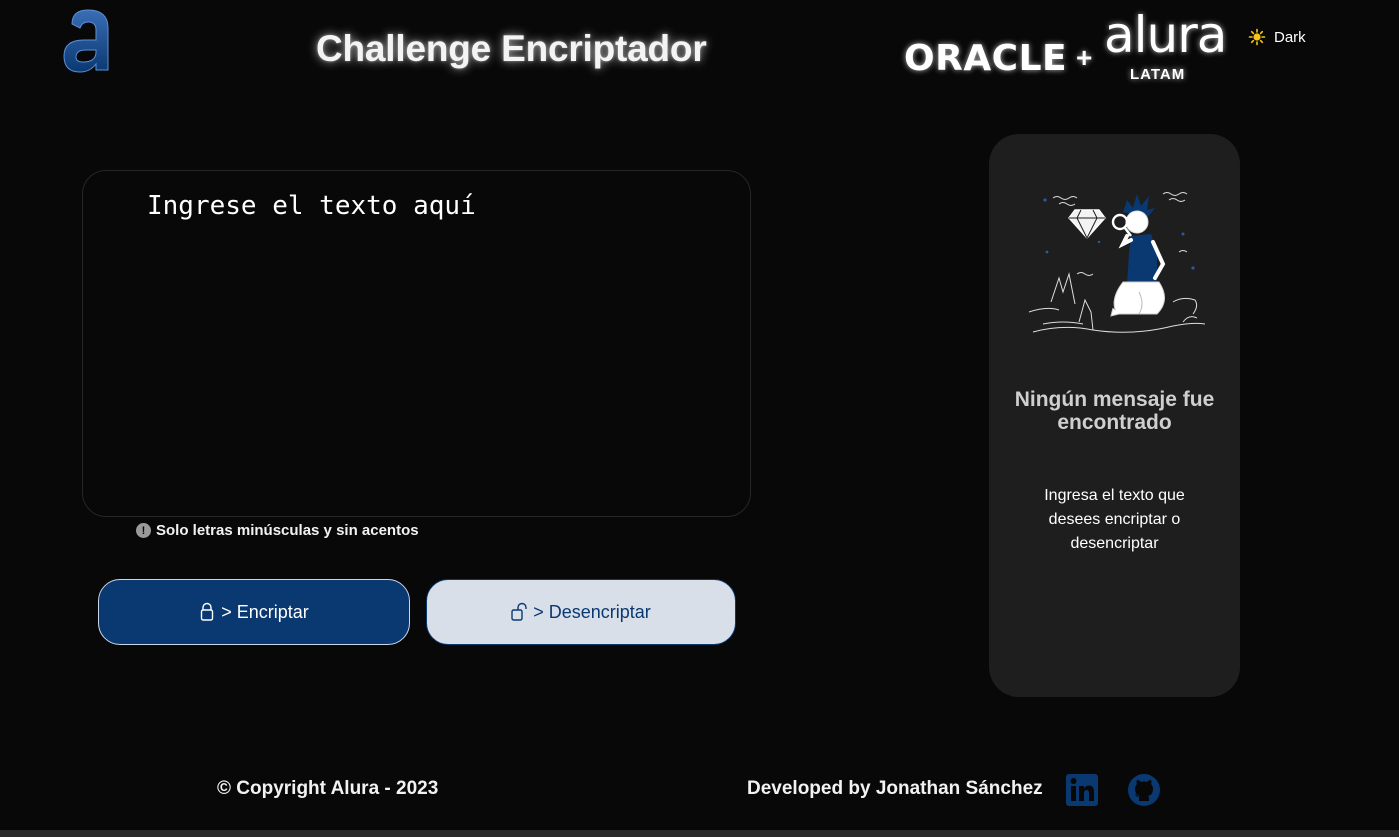 The image size is (1399, 837). What do you see at coordinates (328, 788) in the screenshot?
I see `copyright-text: © Copyright Alura - 2023` at bounding box center [328, 788].